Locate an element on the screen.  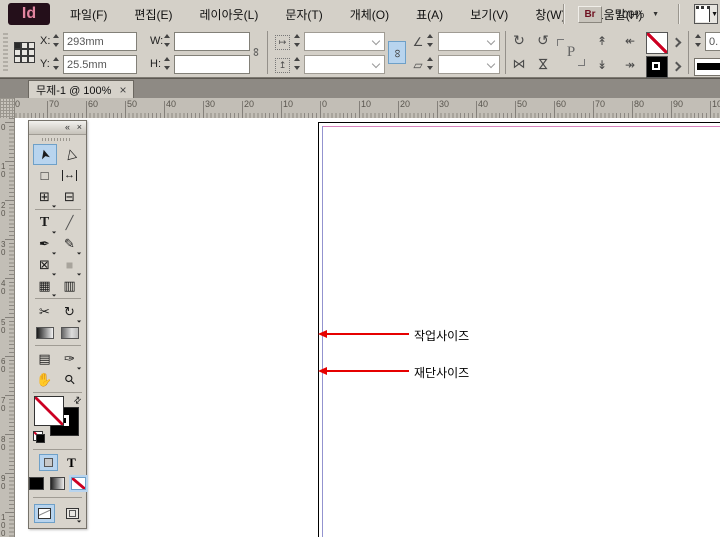
rotation-spinner is located at coordinates (430, 40).